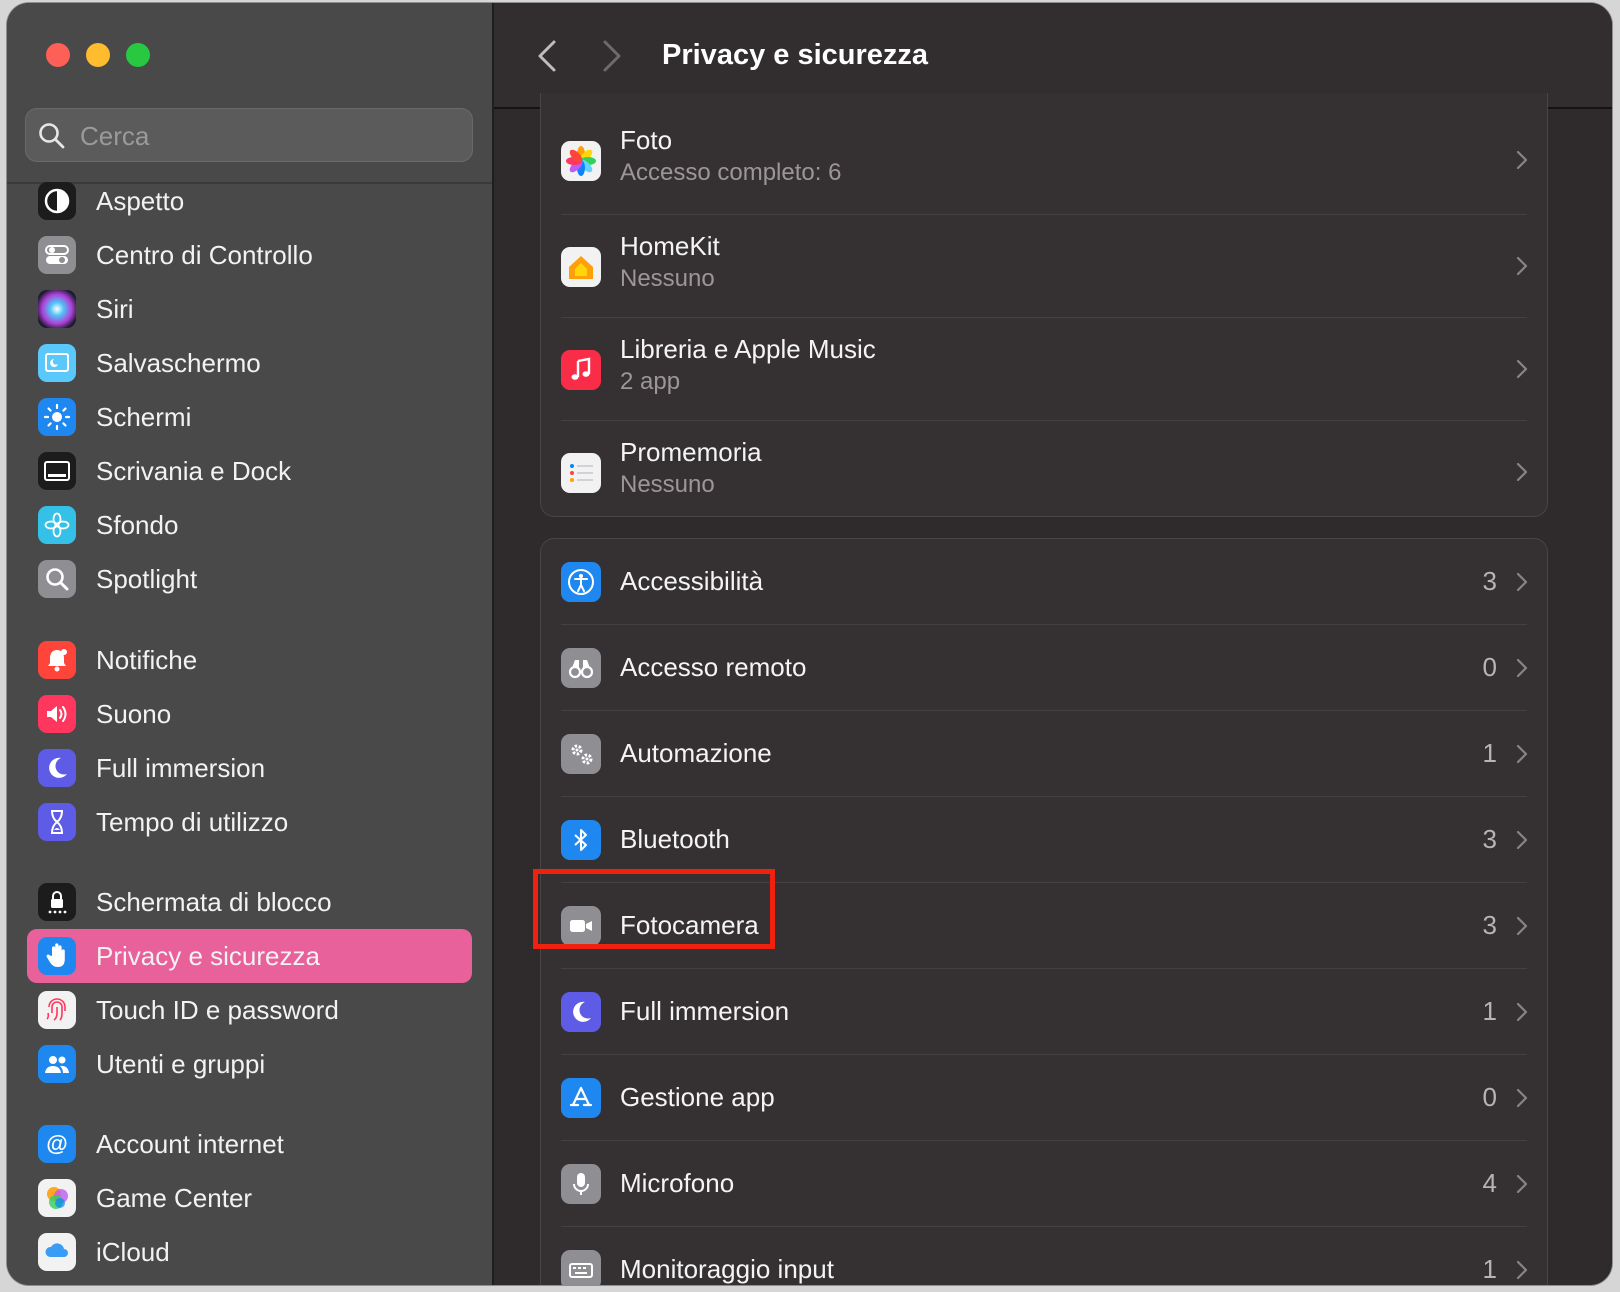  I want to click on row-title: Gestione app, so click(697, 1097).